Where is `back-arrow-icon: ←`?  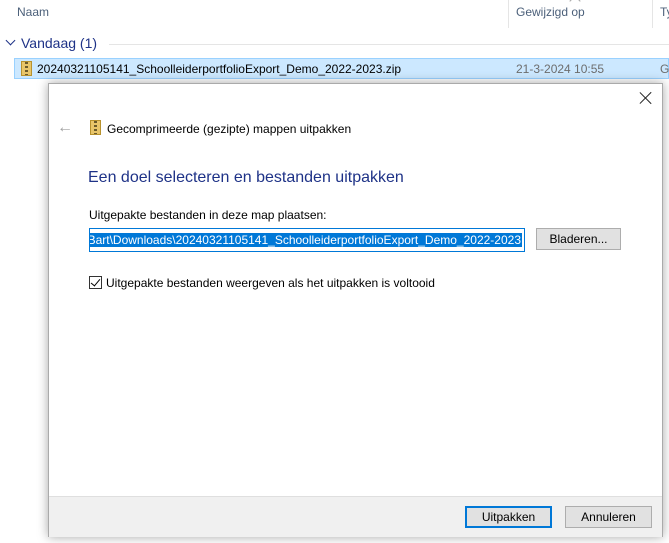
back-arrow-icon: ← is located at coordinates (65, 128).